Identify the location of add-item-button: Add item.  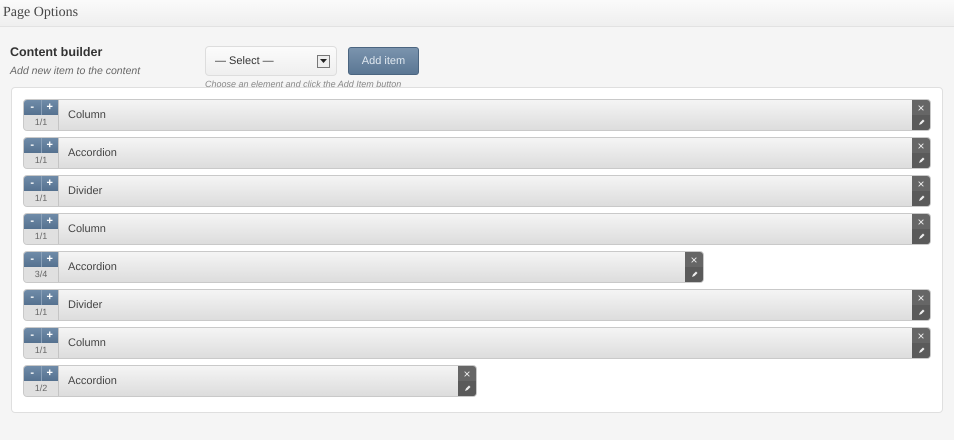
(383, 60).